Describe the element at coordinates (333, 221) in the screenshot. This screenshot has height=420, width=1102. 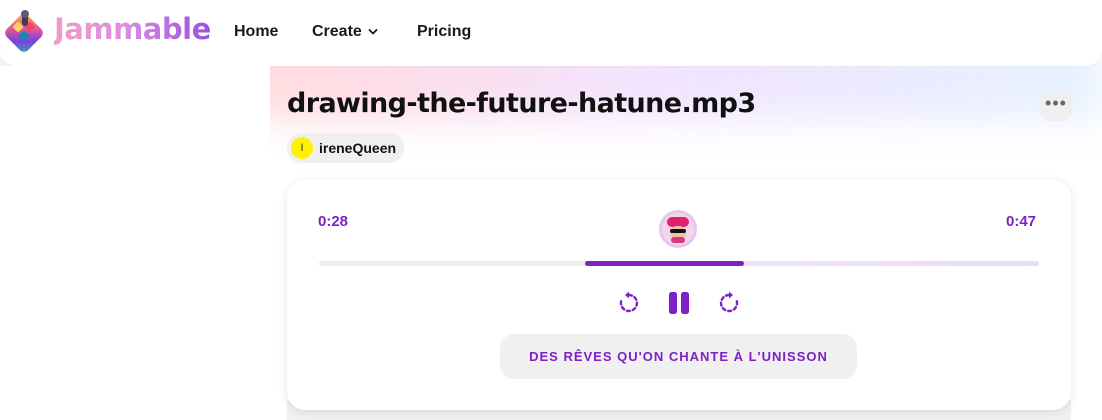
I see `current-time: 0:28` at that location.